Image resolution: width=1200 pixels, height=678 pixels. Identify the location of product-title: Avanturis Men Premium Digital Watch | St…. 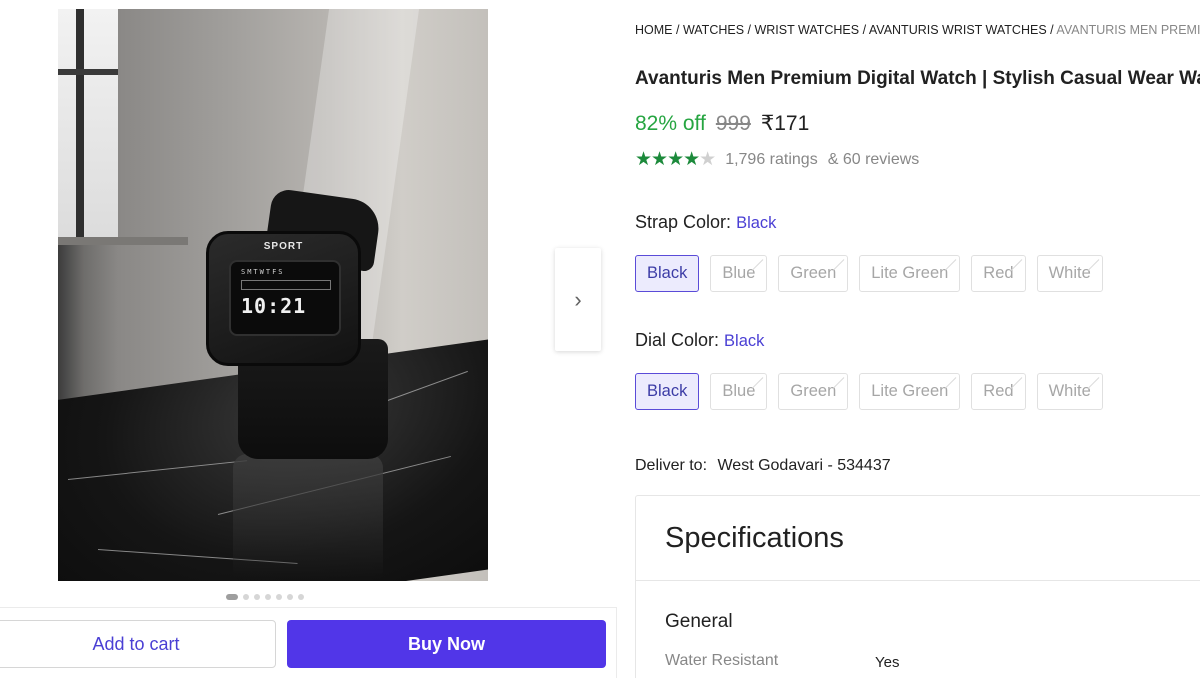
(917, 78).